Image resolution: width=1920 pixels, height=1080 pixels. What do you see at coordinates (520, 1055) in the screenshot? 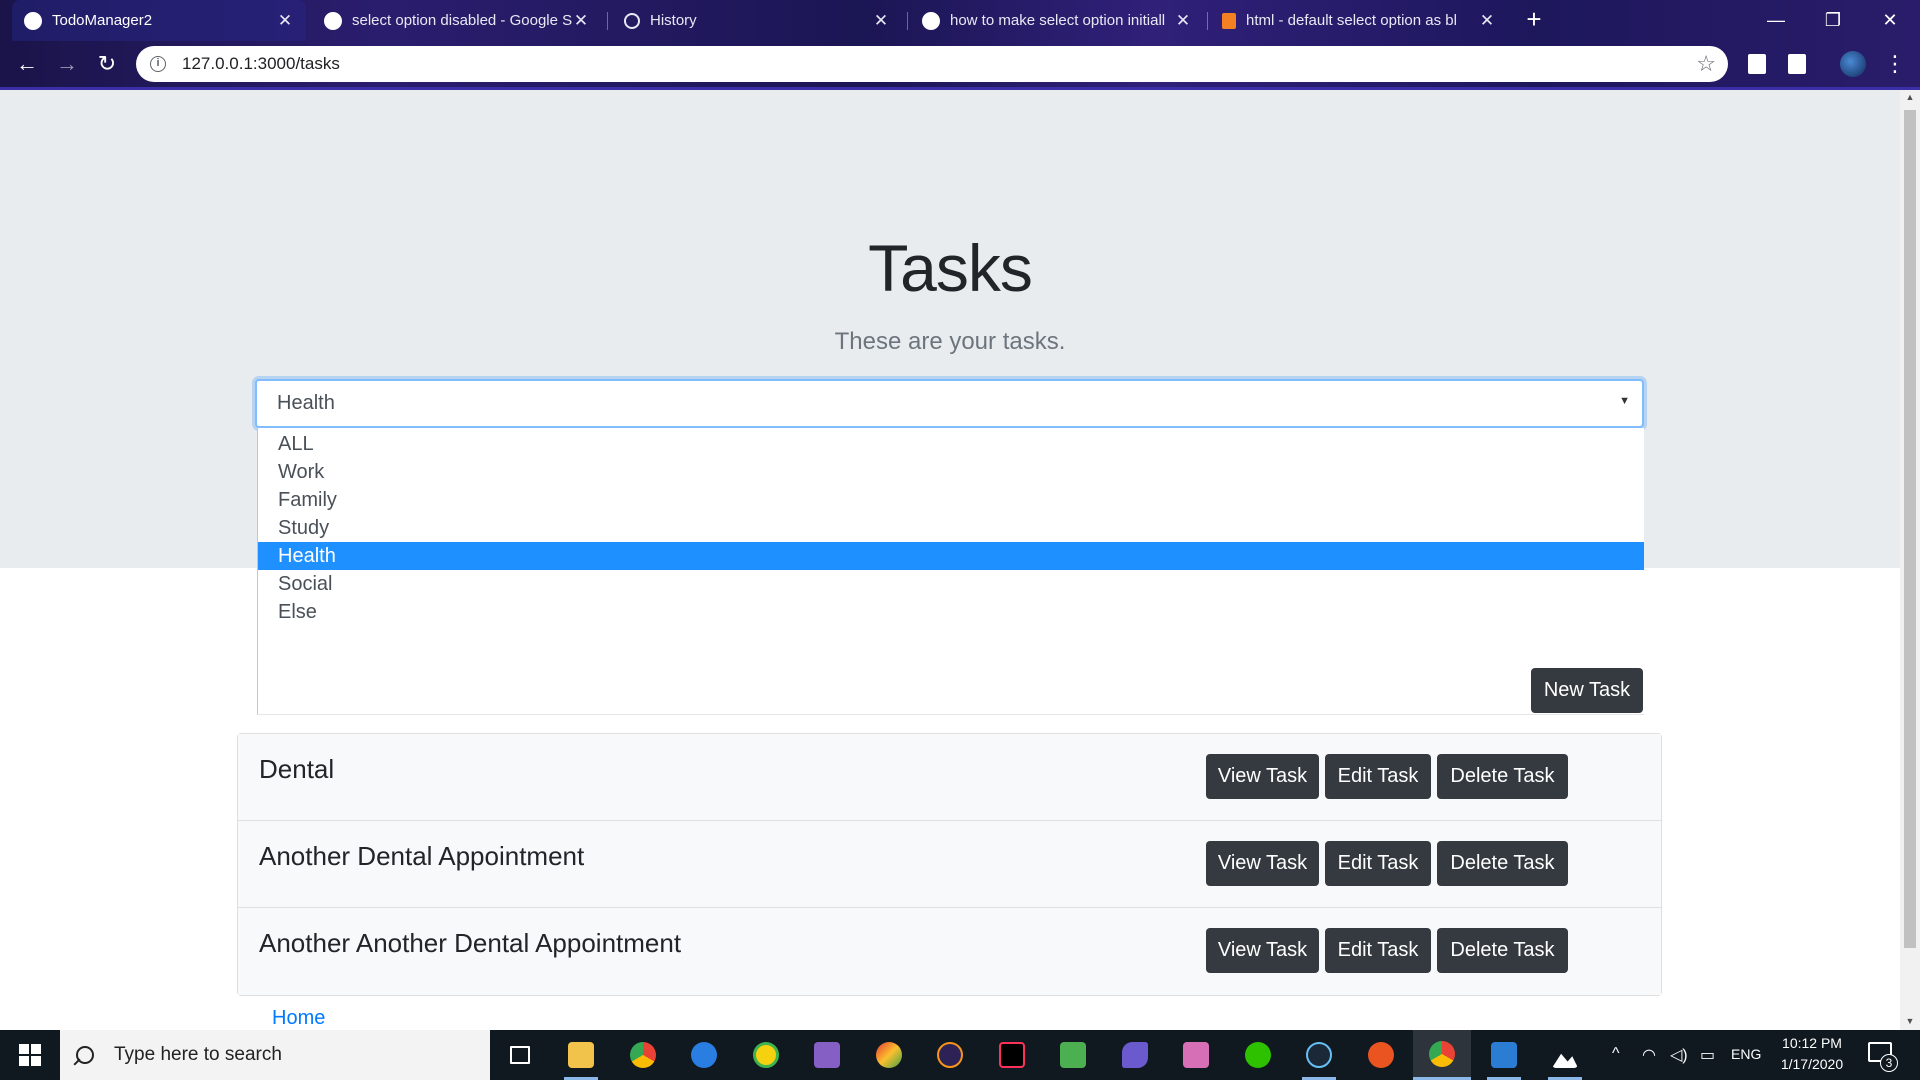
I see `task-view-icon` at bounding box center [520, 1055].